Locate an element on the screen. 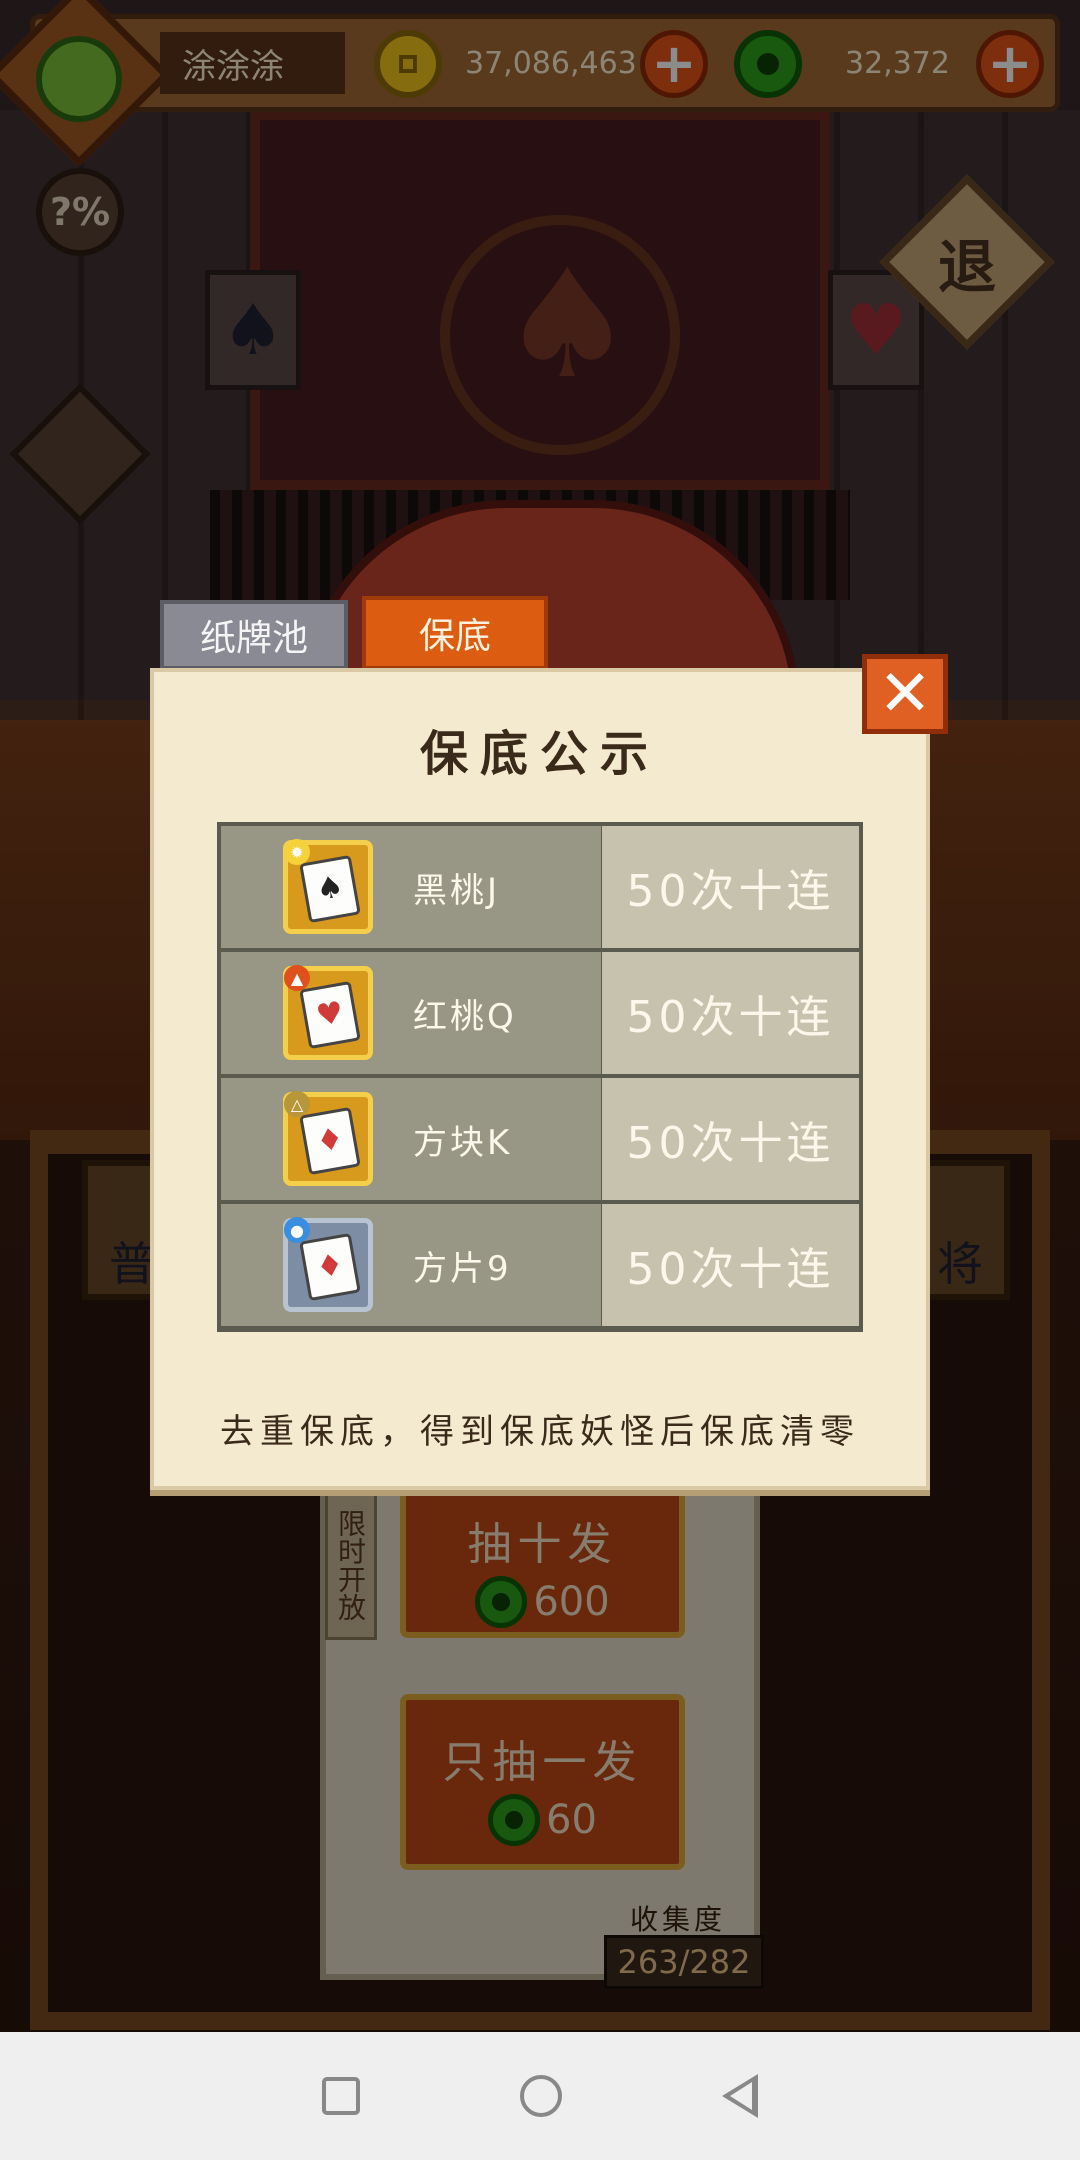 This screenshot has width=1080, height=2160. dialog-title: 保底公示 is located at coordinates (539, 754).